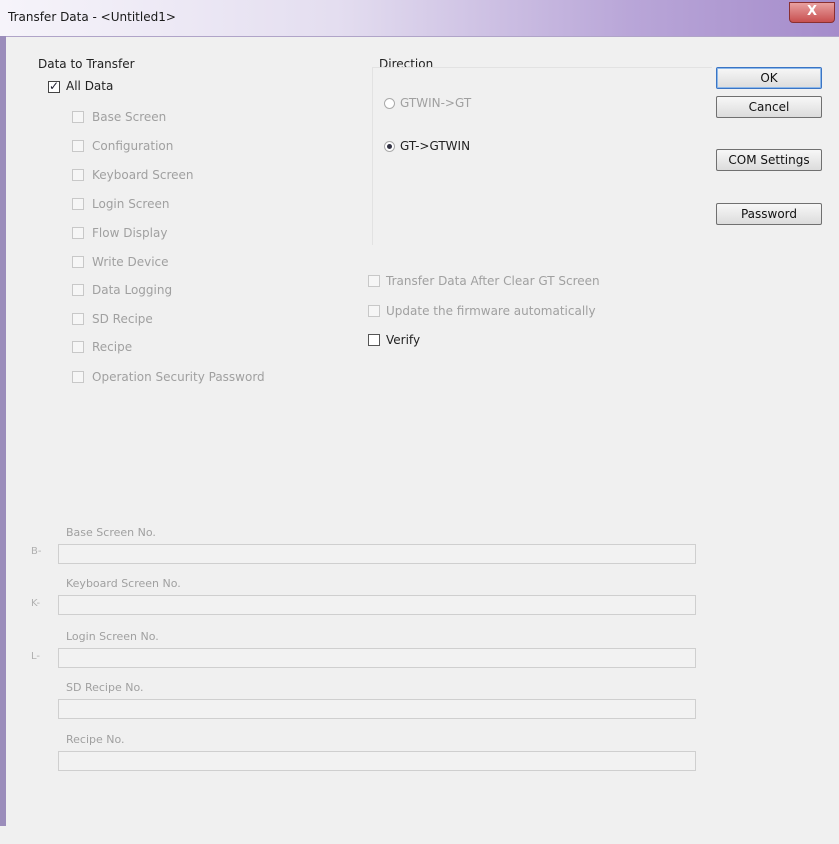 Image resolution: width=839 pixels, height=844 pixels. I want to click on data-to-transfer-label: Data to Transfer, so click(86, 64).